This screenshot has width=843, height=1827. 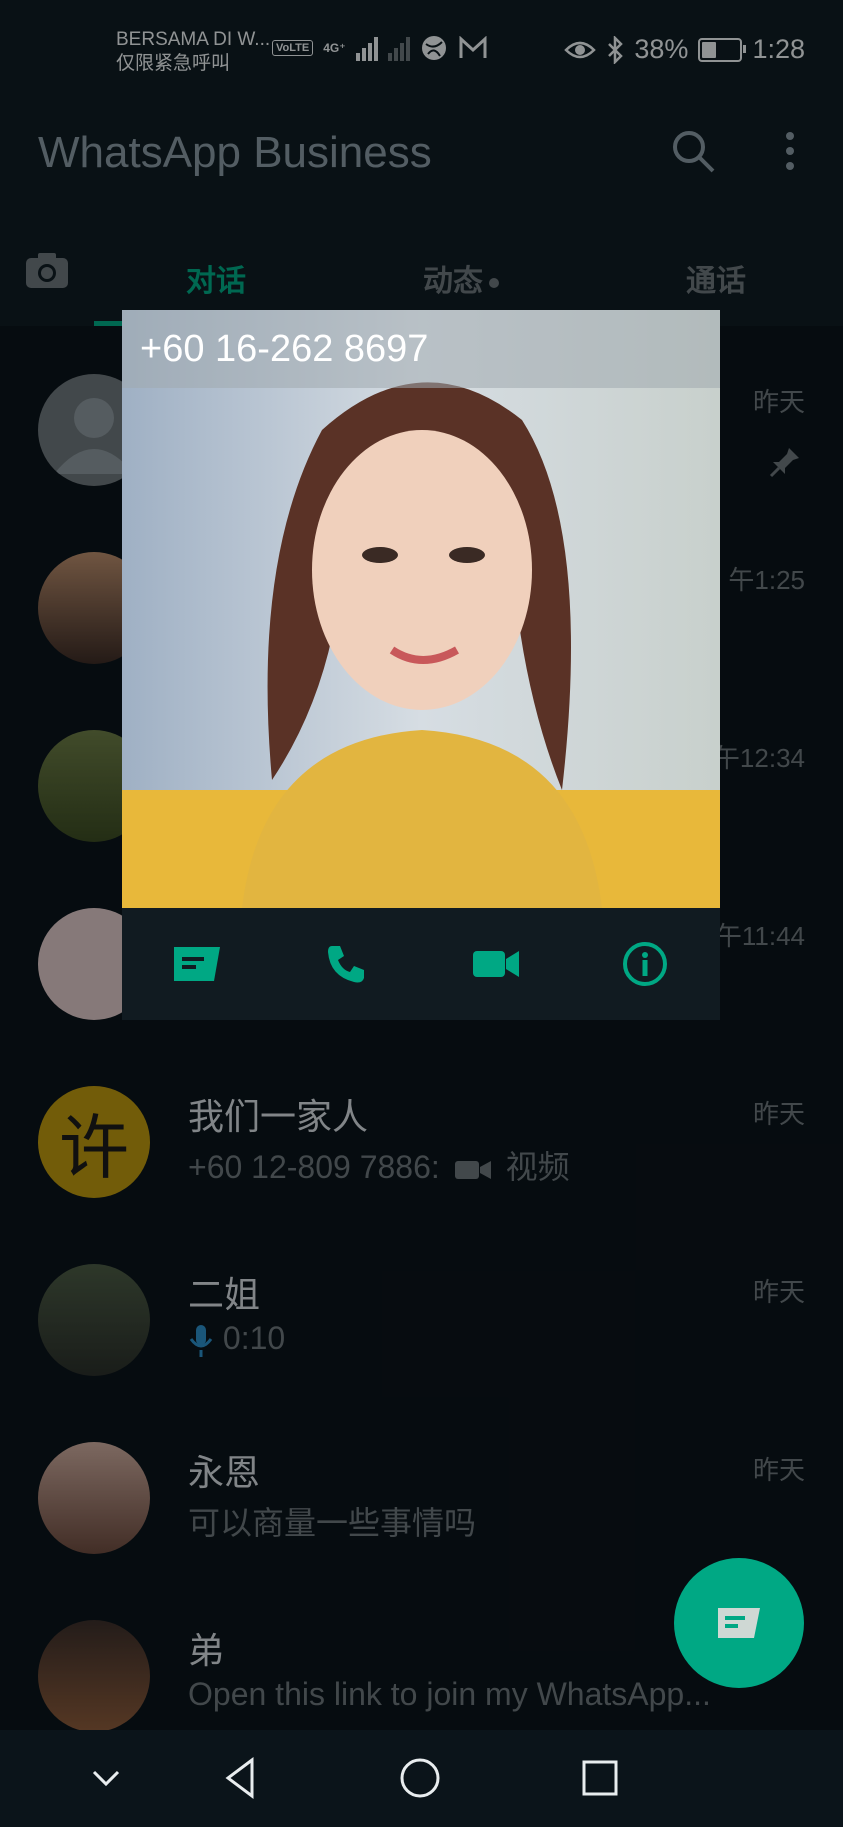 I want to click on chat-row: 许 我们一家人 +60 12-809 7886: 视频 昨天, so click(x=421, y=1127).